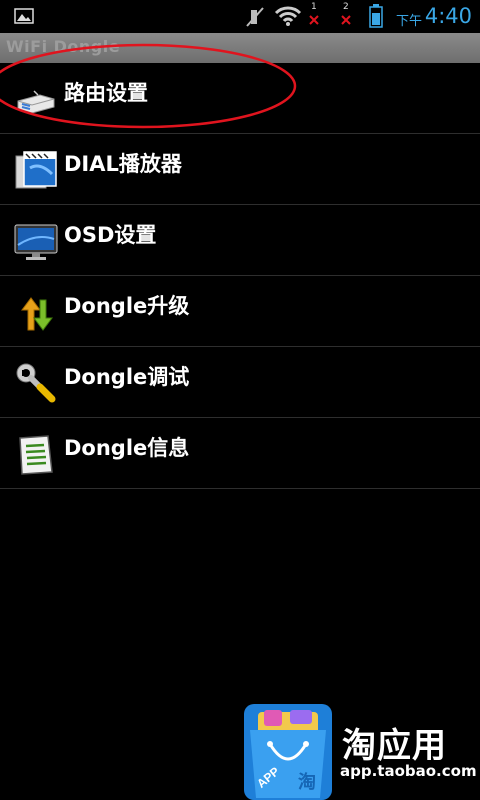 The width and height of the screenshot is (480, 800). I want to click on taobao-app-promo: APP 淘 淘应用 app.taobao.com, so click(361, 752).